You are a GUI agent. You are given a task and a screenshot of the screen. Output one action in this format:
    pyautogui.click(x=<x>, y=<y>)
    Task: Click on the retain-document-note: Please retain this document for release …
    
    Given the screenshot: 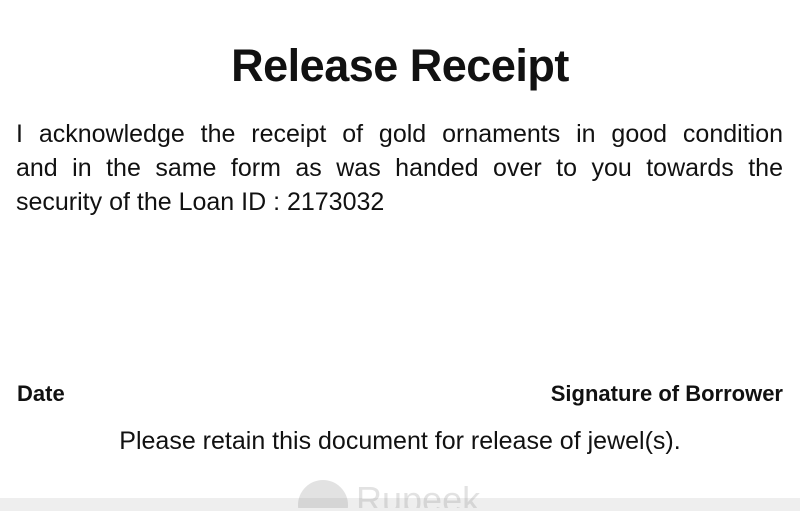 What is the action you would take?
    pyautogui.click(x=400, y=441)
    